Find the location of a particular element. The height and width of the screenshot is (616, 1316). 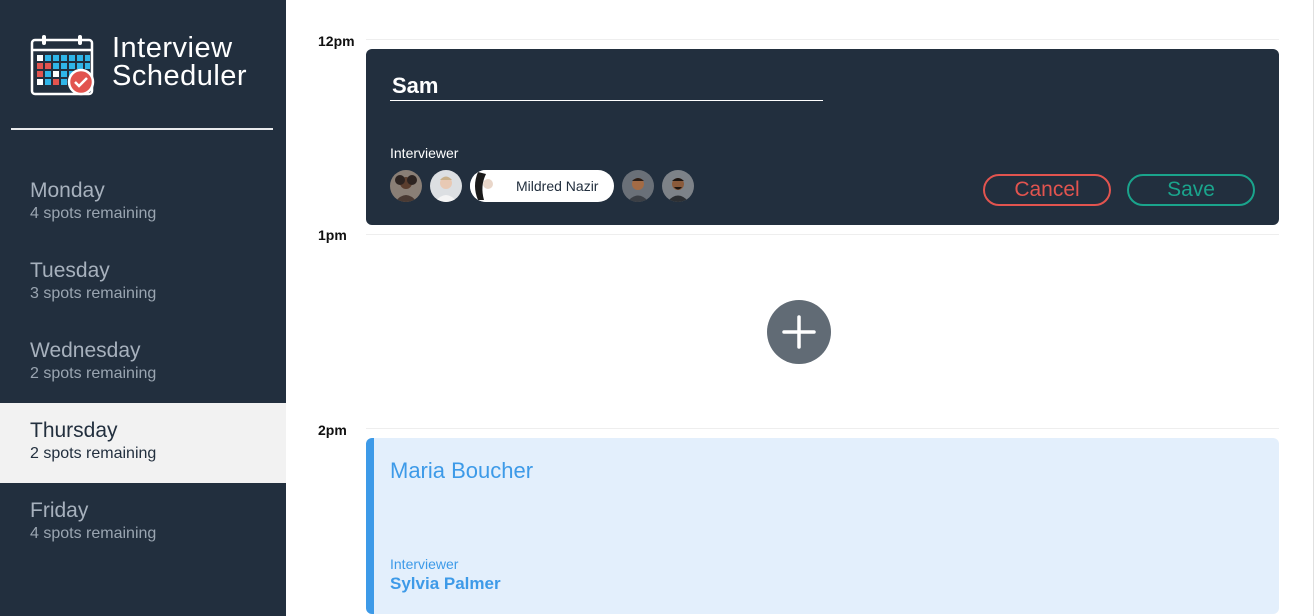

day-name: Friday is located at coordinates (59, 510).